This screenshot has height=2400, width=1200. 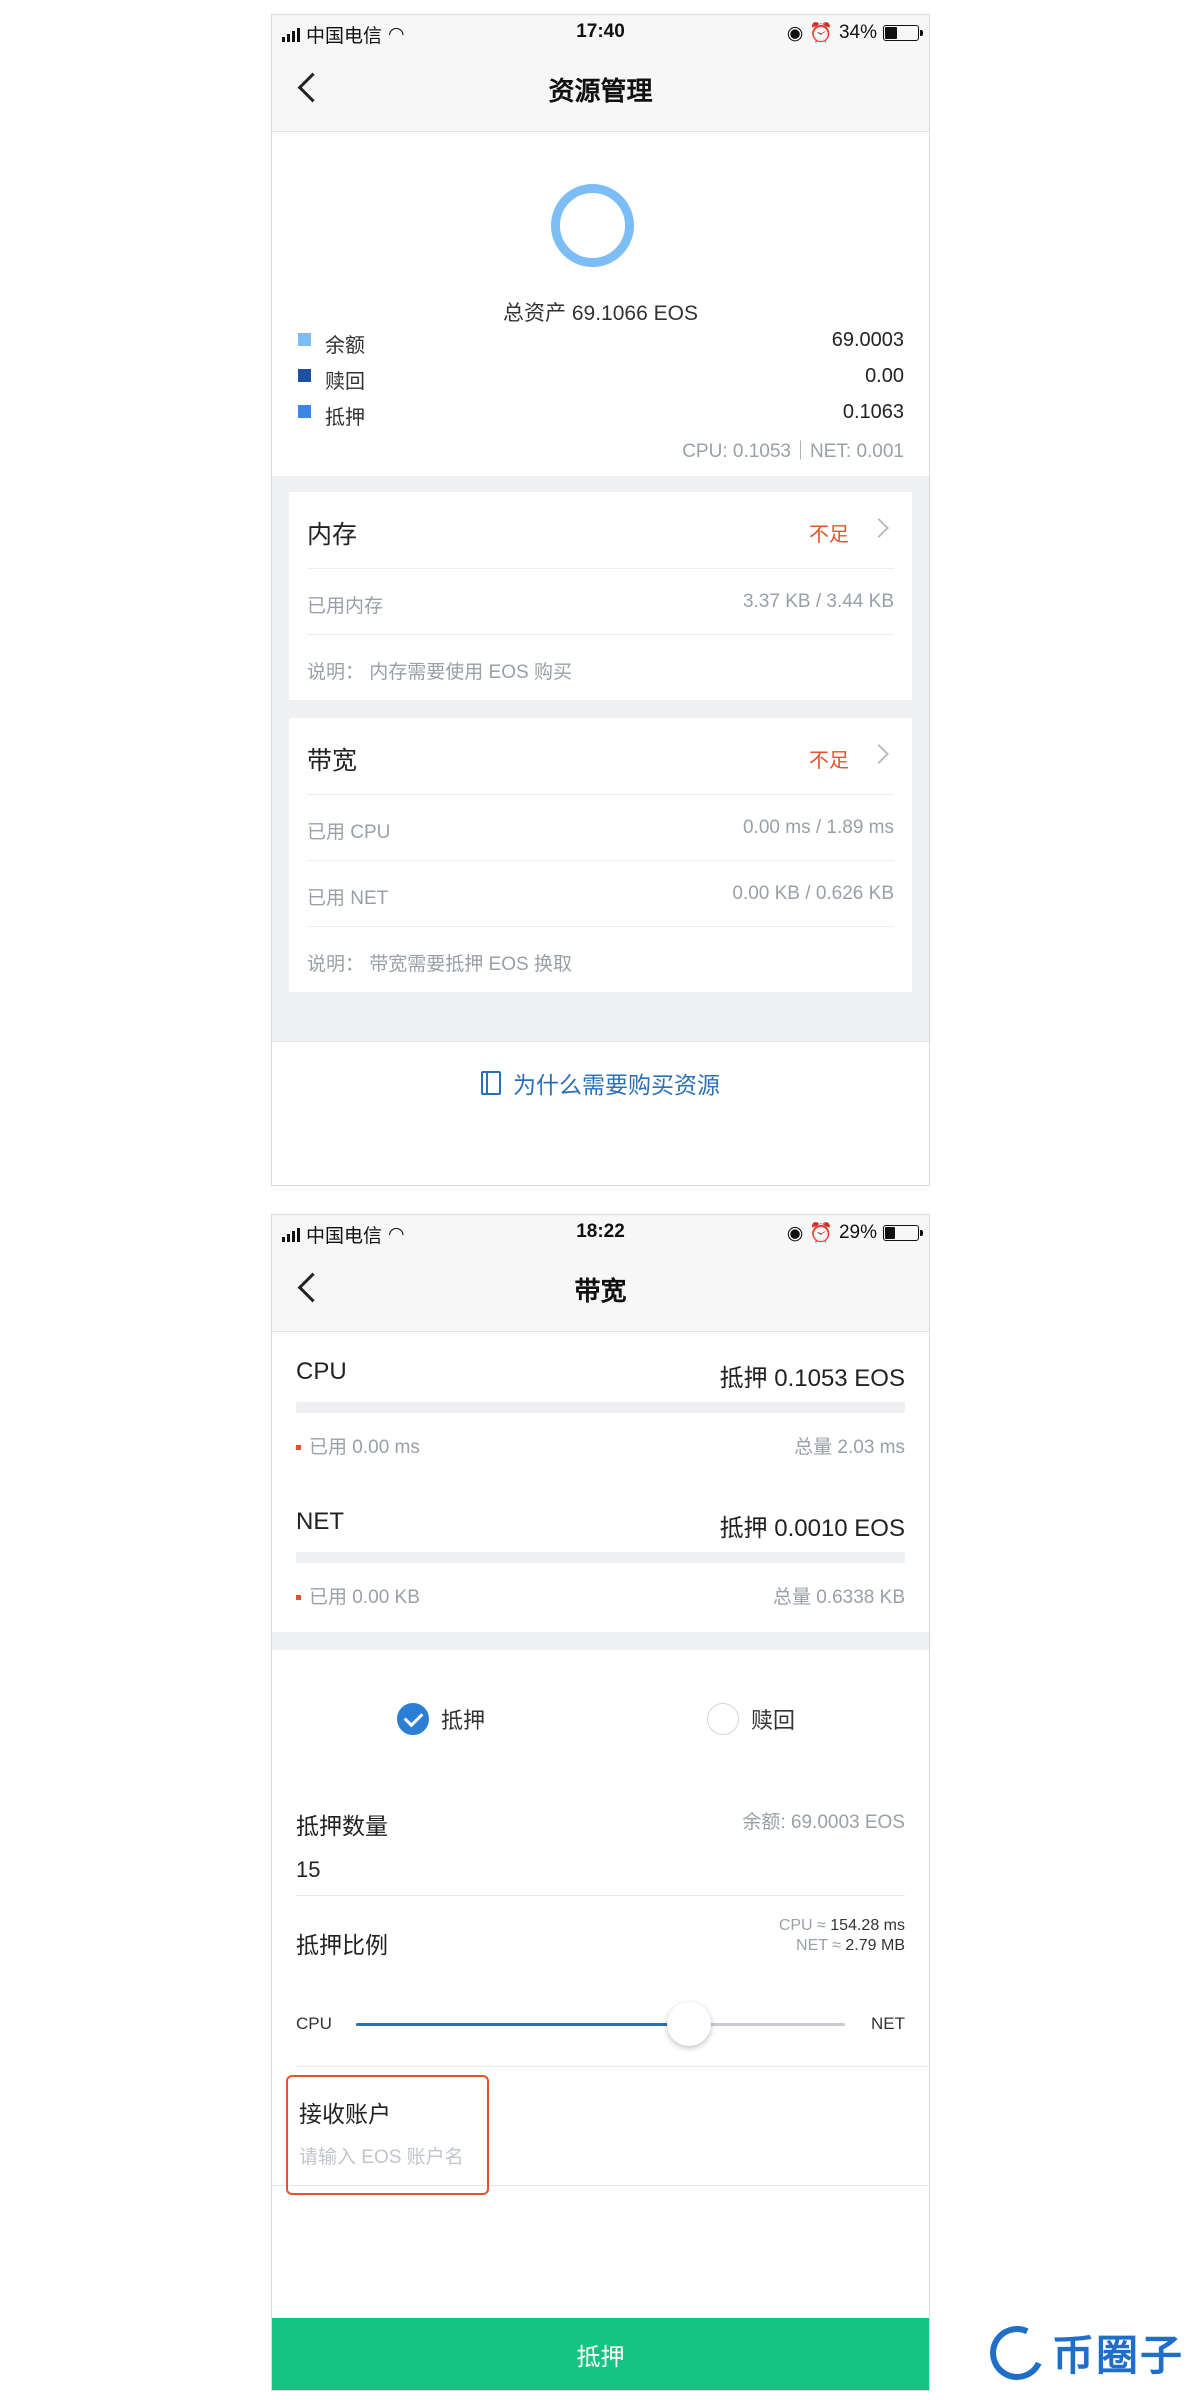 I want to click on resource-stake: 抵押 0.0010 EOS, so click(x=812, y=1528).